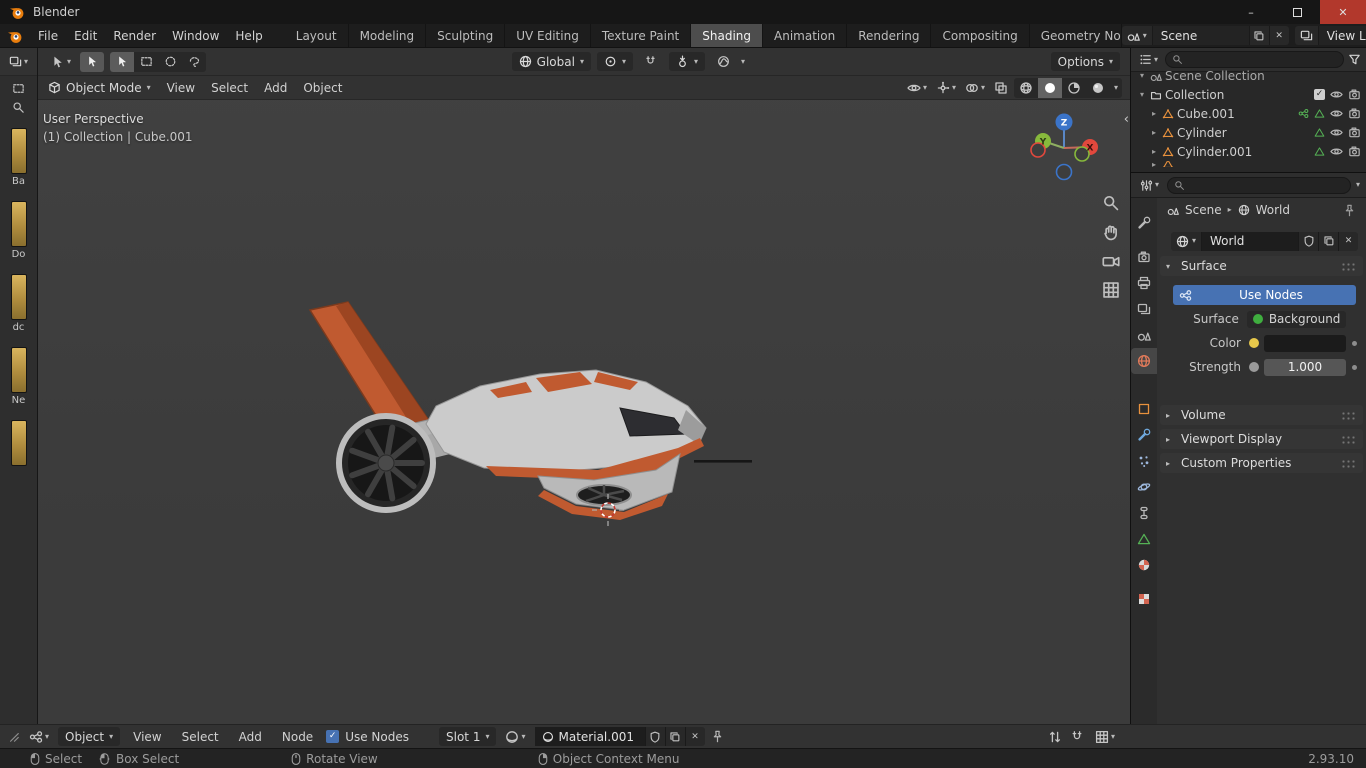 The width and height of the screenshot is (1366, 768). I want to click on wireframe-shading-button, so click(1026, 88).